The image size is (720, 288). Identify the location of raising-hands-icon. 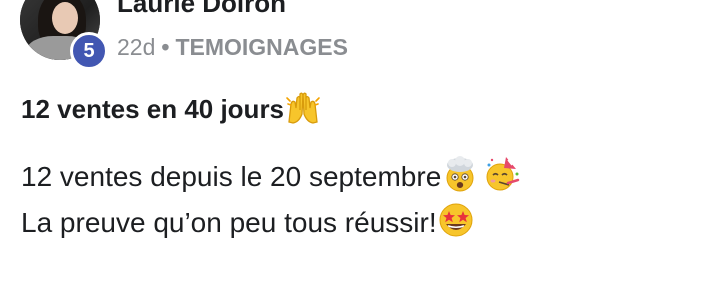
(303, 108).